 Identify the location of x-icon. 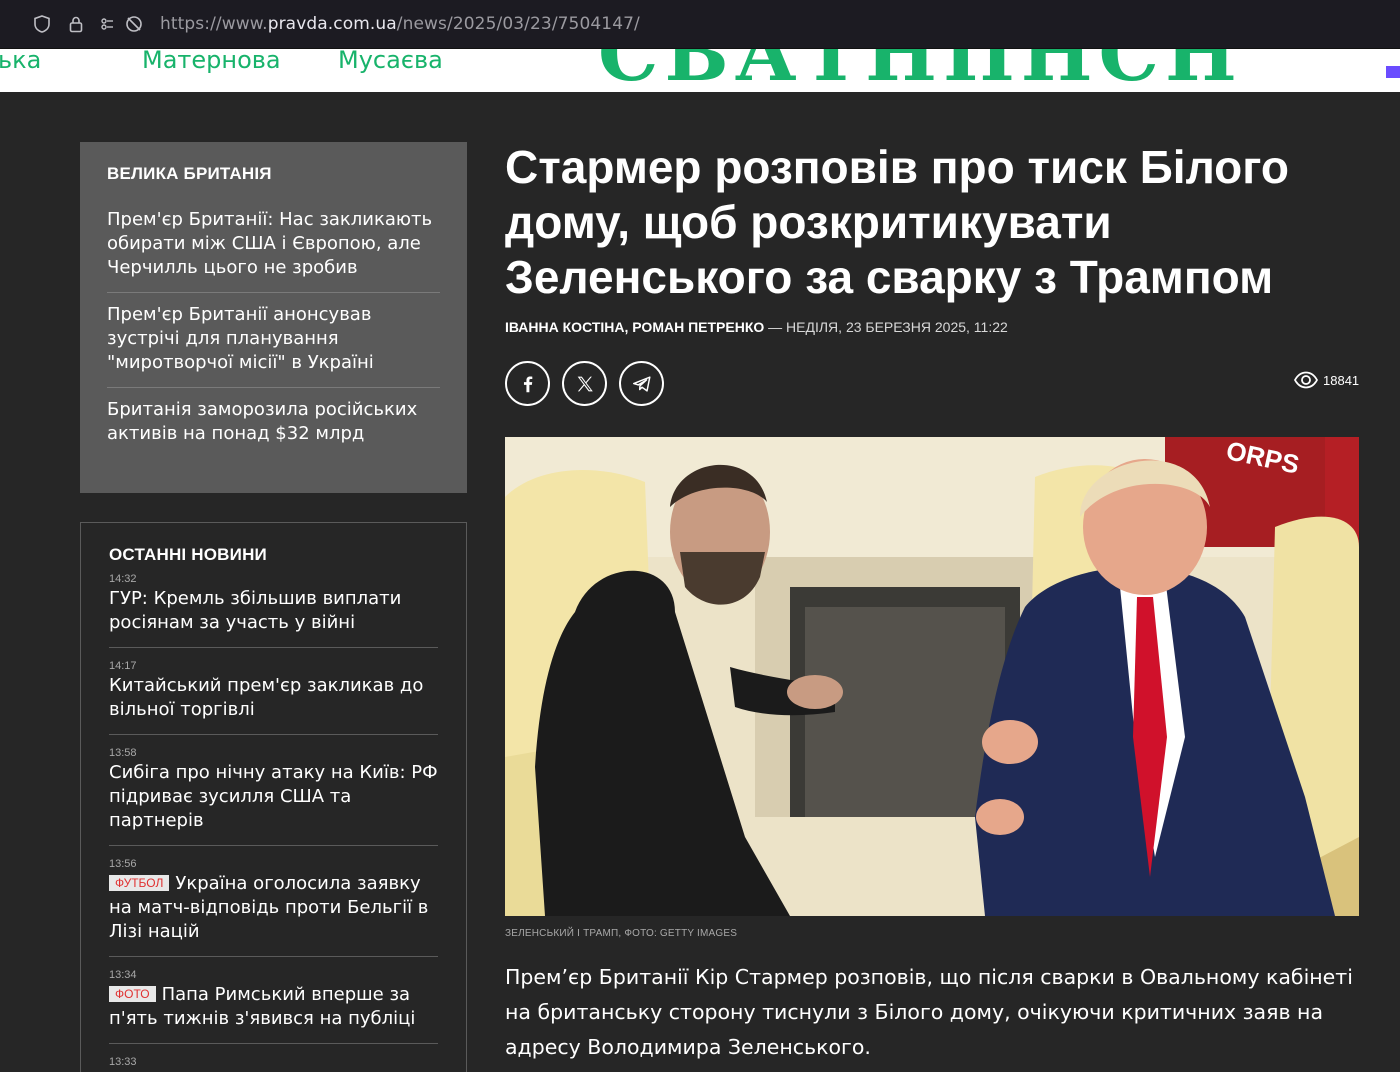
(585, 383).